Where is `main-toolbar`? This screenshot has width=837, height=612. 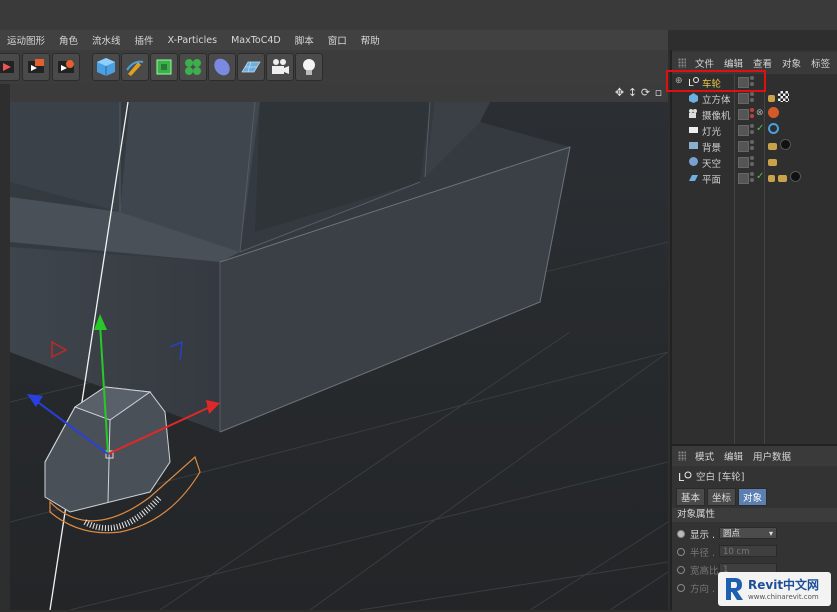
main-toolbar is located at coordinates (334, 67).